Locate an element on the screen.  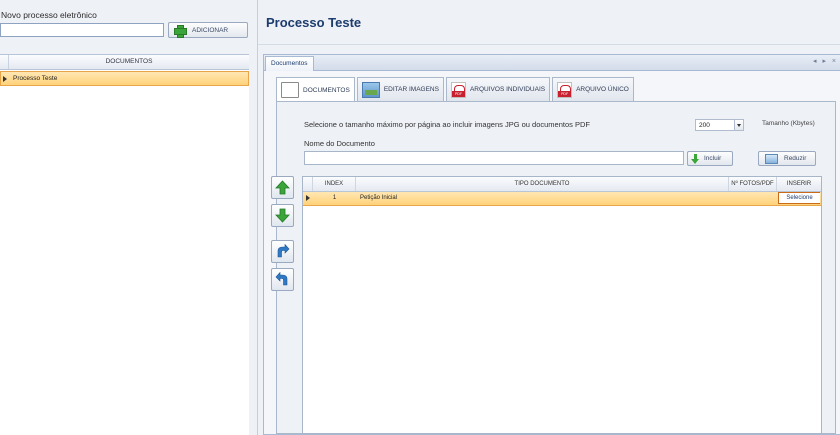
row-fotos is located at coordinates (753, 198).